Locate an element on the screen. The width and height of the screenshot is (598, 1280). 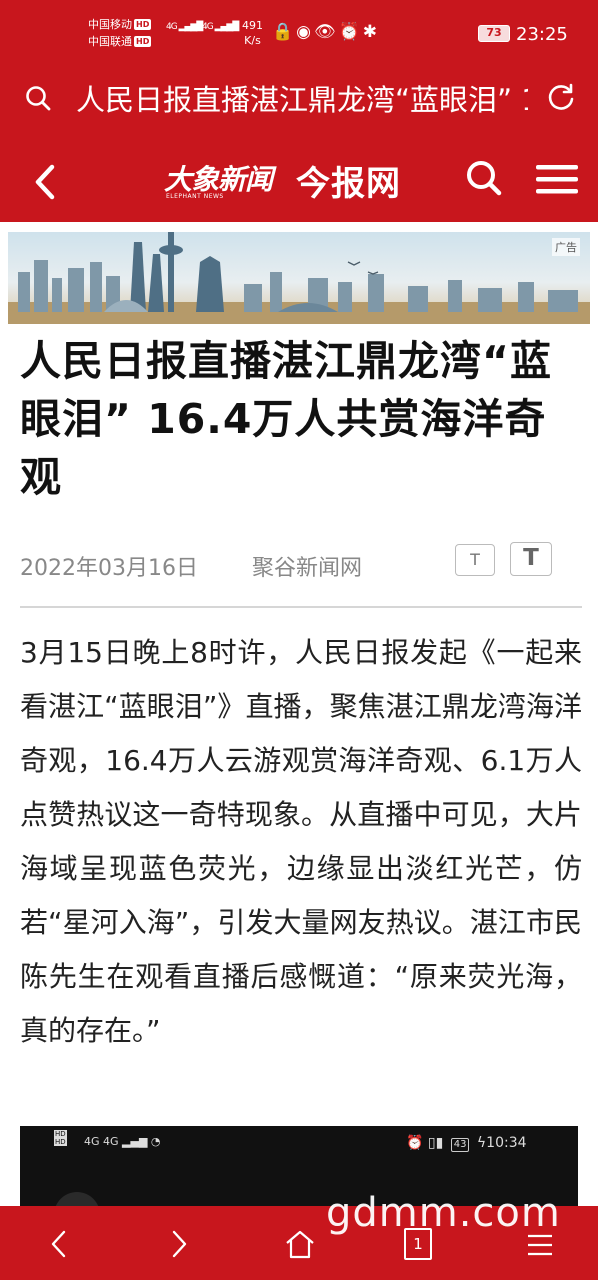
embedded-time: 10:34 is located at coordinates (506, 1143).